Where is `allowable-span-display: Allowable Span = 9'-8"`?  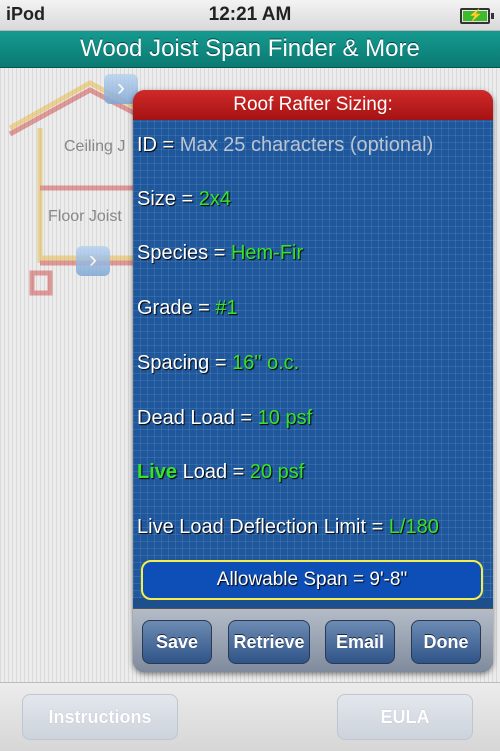
allowable-span-display: Allowable Span = 9'-8" is located at coordinates (312, 580).